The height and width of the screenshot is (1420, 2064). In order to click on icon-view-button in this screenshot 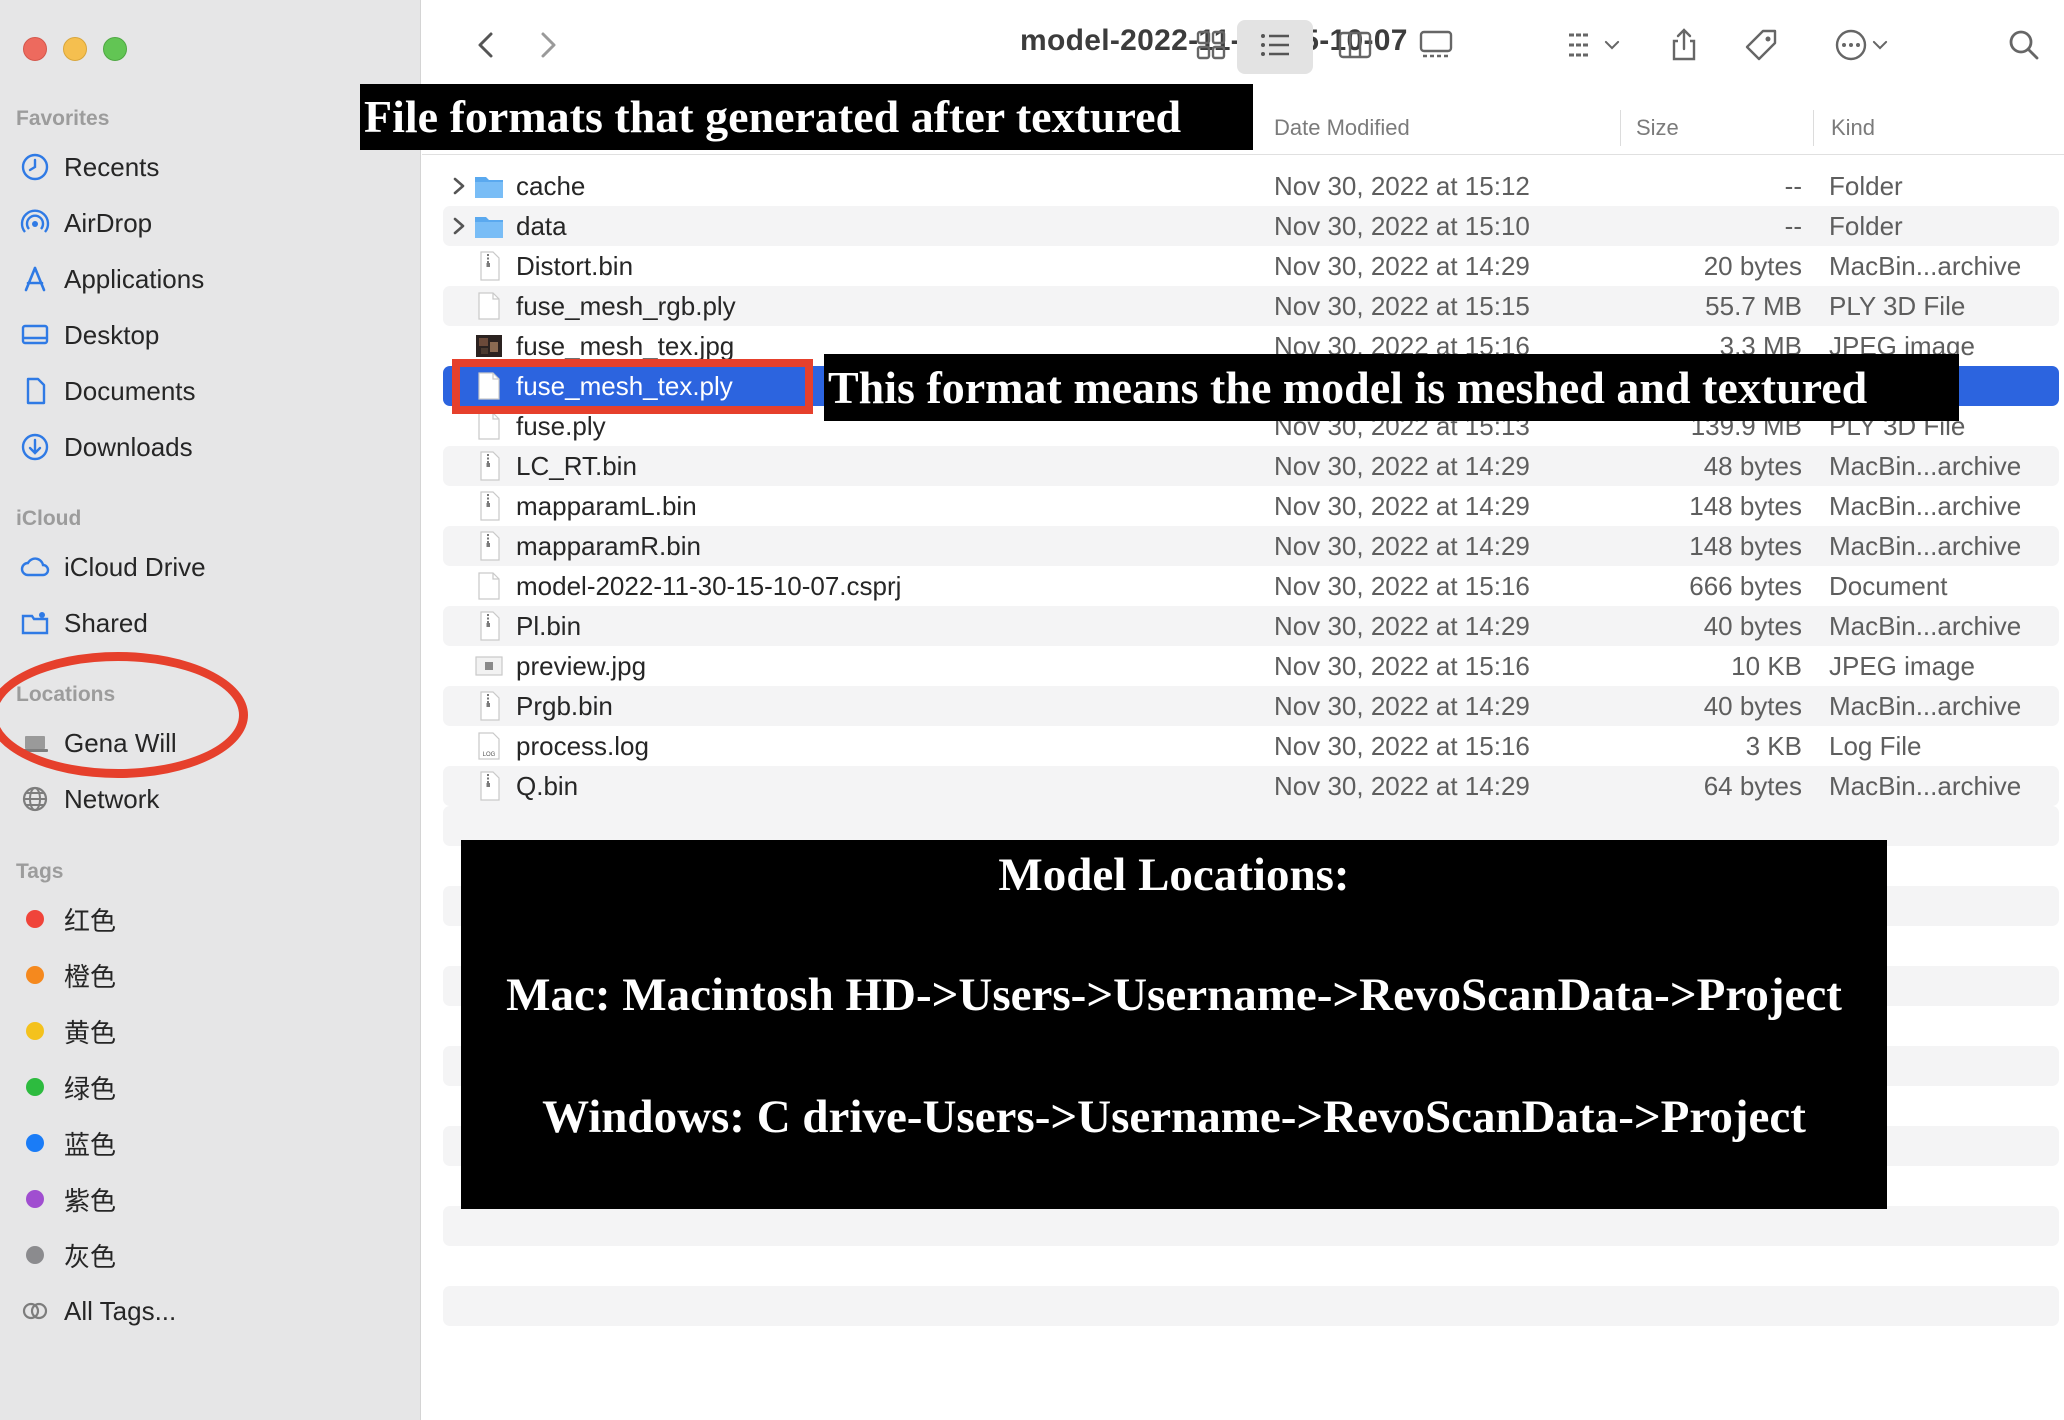, I will do `click(1211, 47)`.